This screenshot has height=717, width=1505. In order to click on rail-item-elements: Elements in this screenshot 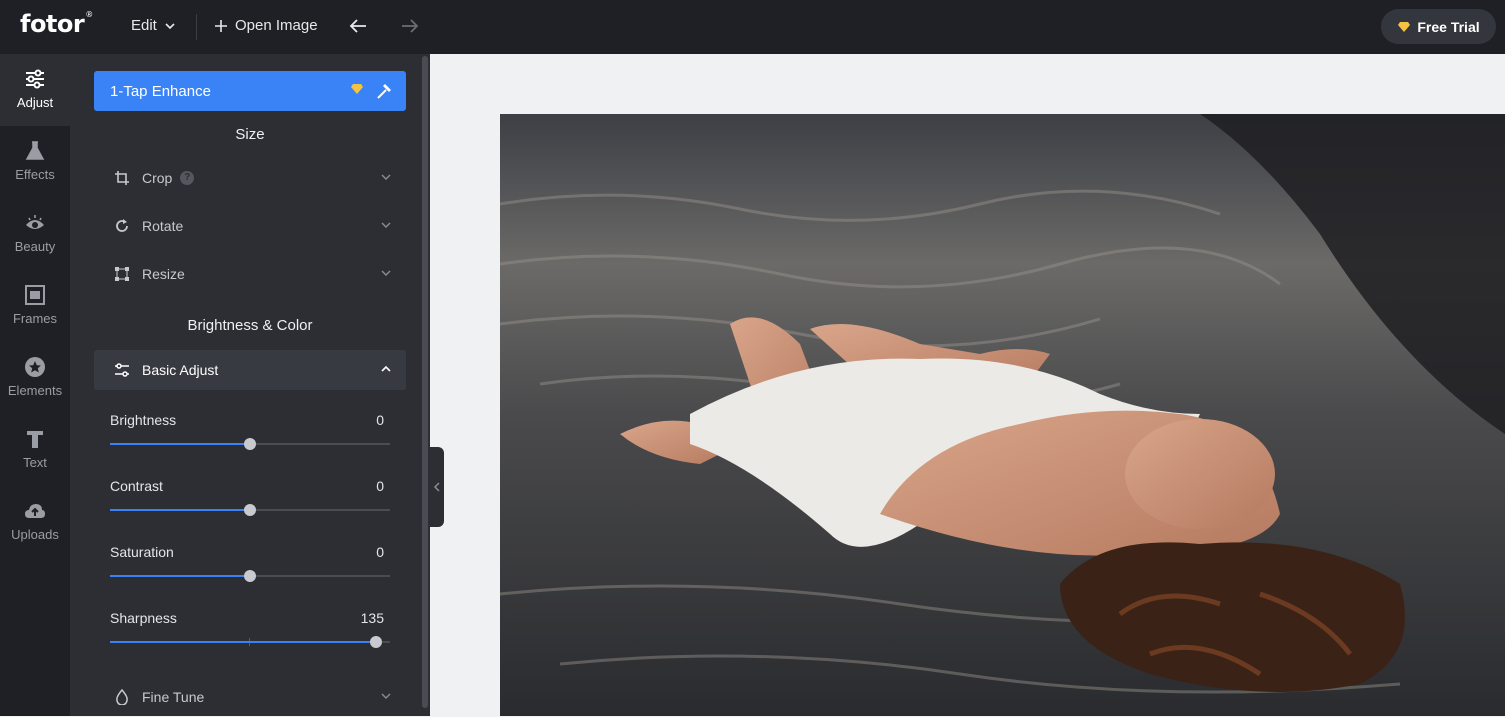, I will do `click(35, 378)`.